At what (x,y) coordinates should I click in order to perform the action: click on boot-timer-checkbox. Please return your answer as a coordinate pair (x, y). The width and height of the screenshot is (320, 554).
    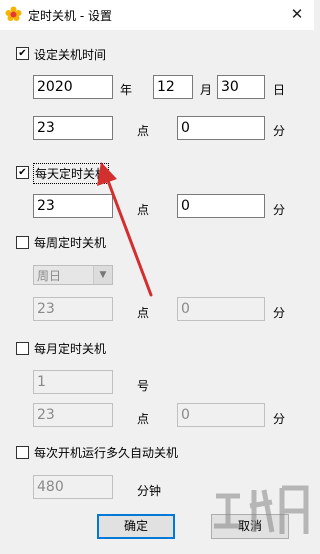
    Looking at the image, I should click on (22, 452).